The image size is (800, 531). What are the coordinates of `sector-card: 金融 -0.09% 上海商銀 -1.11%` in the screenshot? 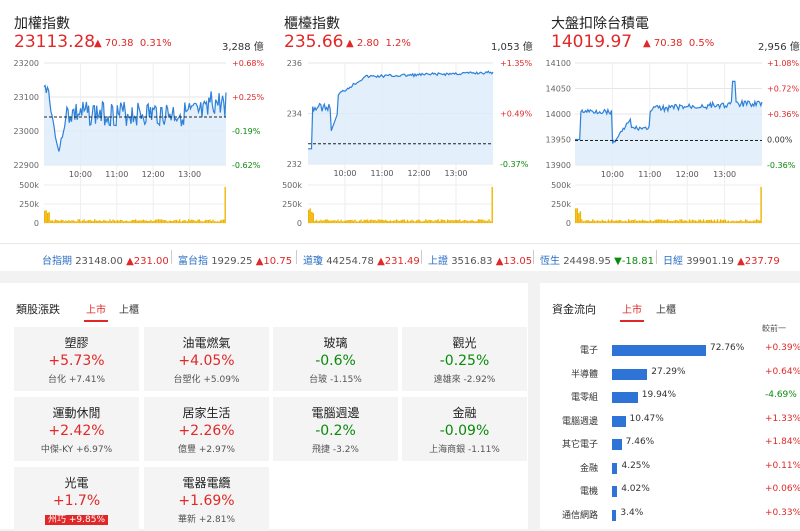 It's located at (464, 429).